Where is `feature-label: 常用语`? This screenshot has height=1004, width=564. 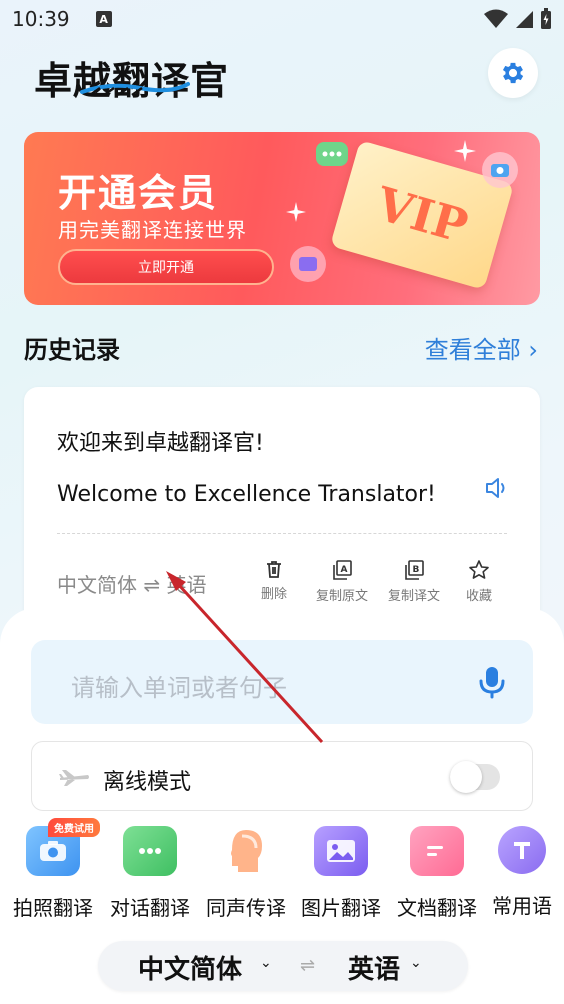
feature-label: 常用语 is located at coordinates (522, 906).